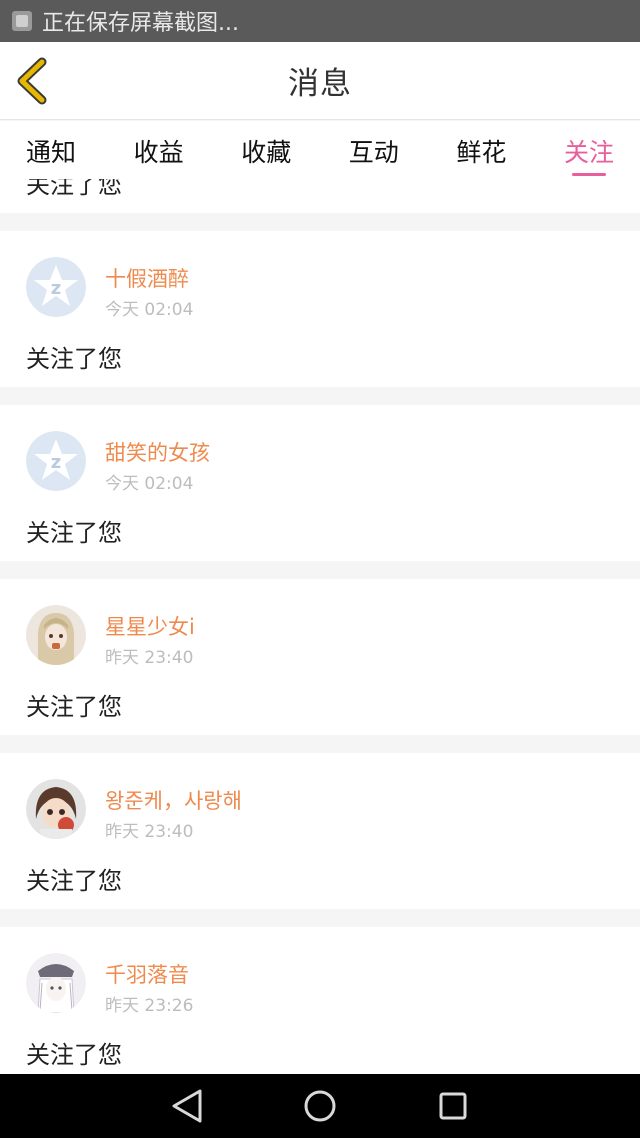 The image size is (640, 1138). Describe the element at coordinates (149, 1006) in the screenshot. I see `timestamp: 昨天 23:26` at that location.